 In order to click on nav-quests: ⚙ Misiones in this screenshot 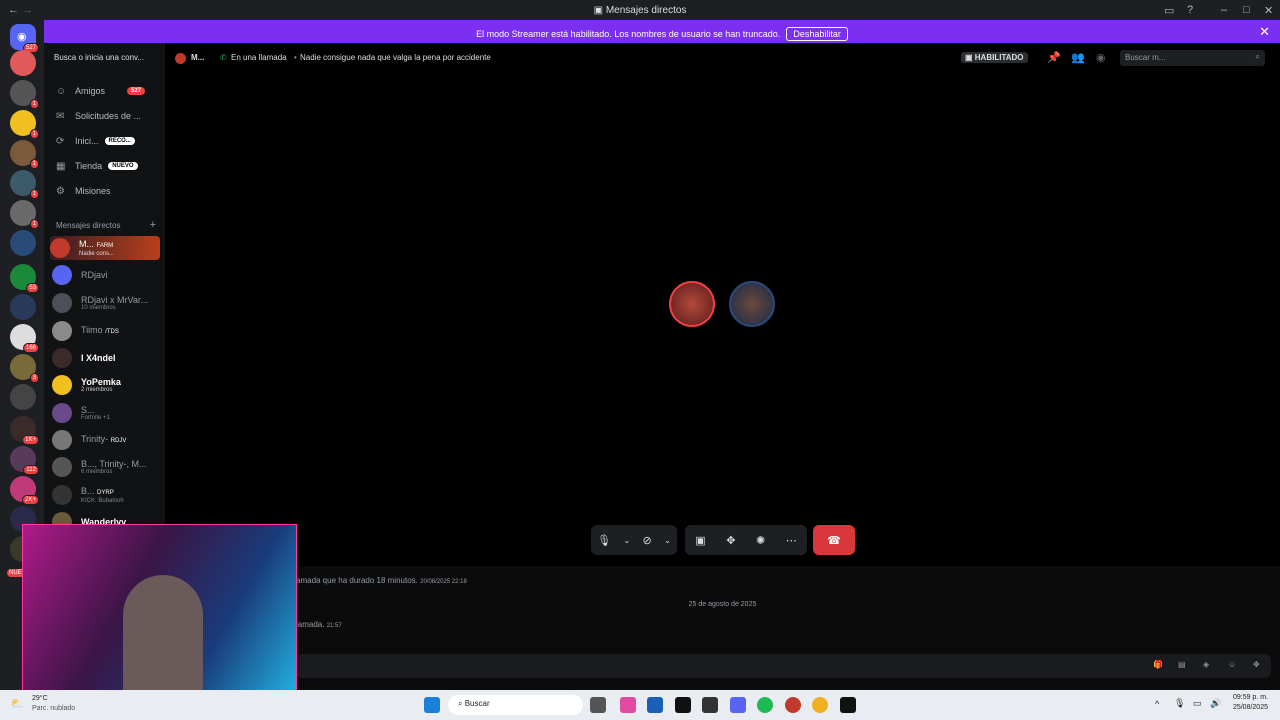, I will do `click(83, 191)`.